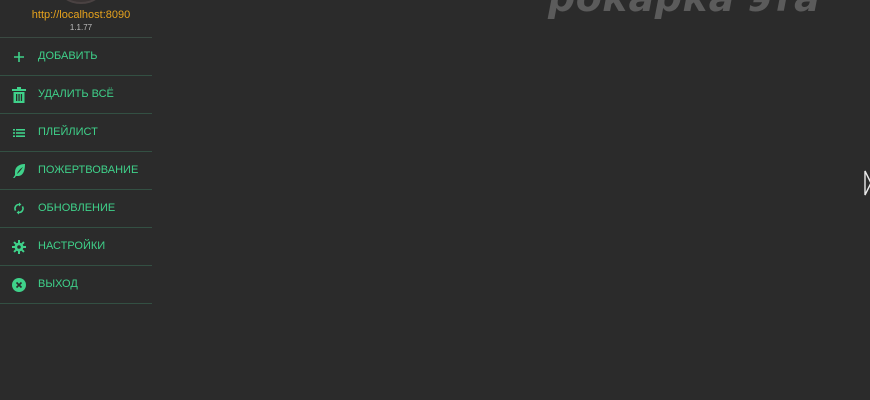 The width and height of the screenshot is (870, 400). Describe the element at coordinates (68, 132) in the screenshot. I see `menu-item-label: ПЛЕЙЛИСТ` at that location.